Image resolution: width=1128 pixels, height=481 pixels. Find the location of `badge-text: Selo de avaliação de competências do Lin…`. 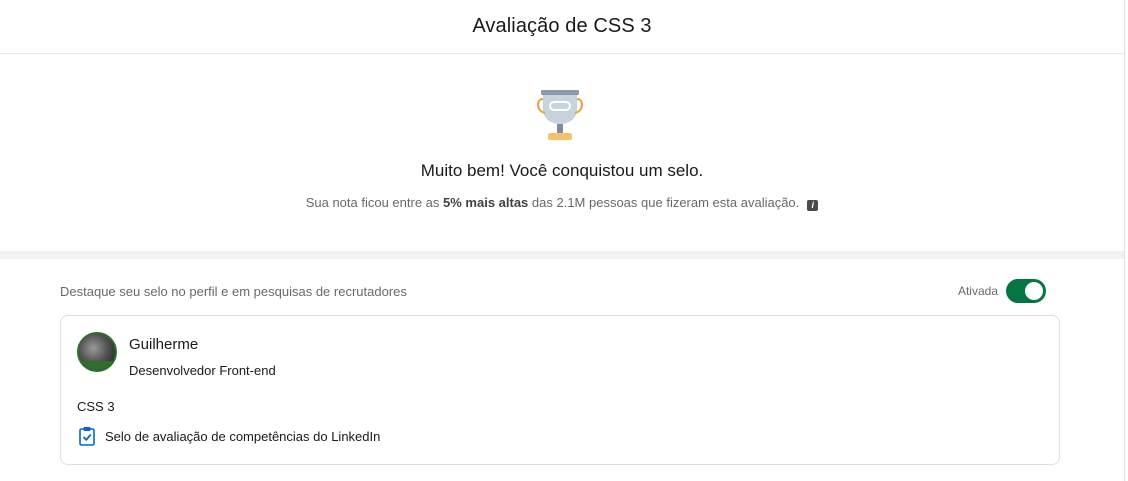

badge-text: Selo de avaliação de competências do Lin… is located at coordinates (243, 436).